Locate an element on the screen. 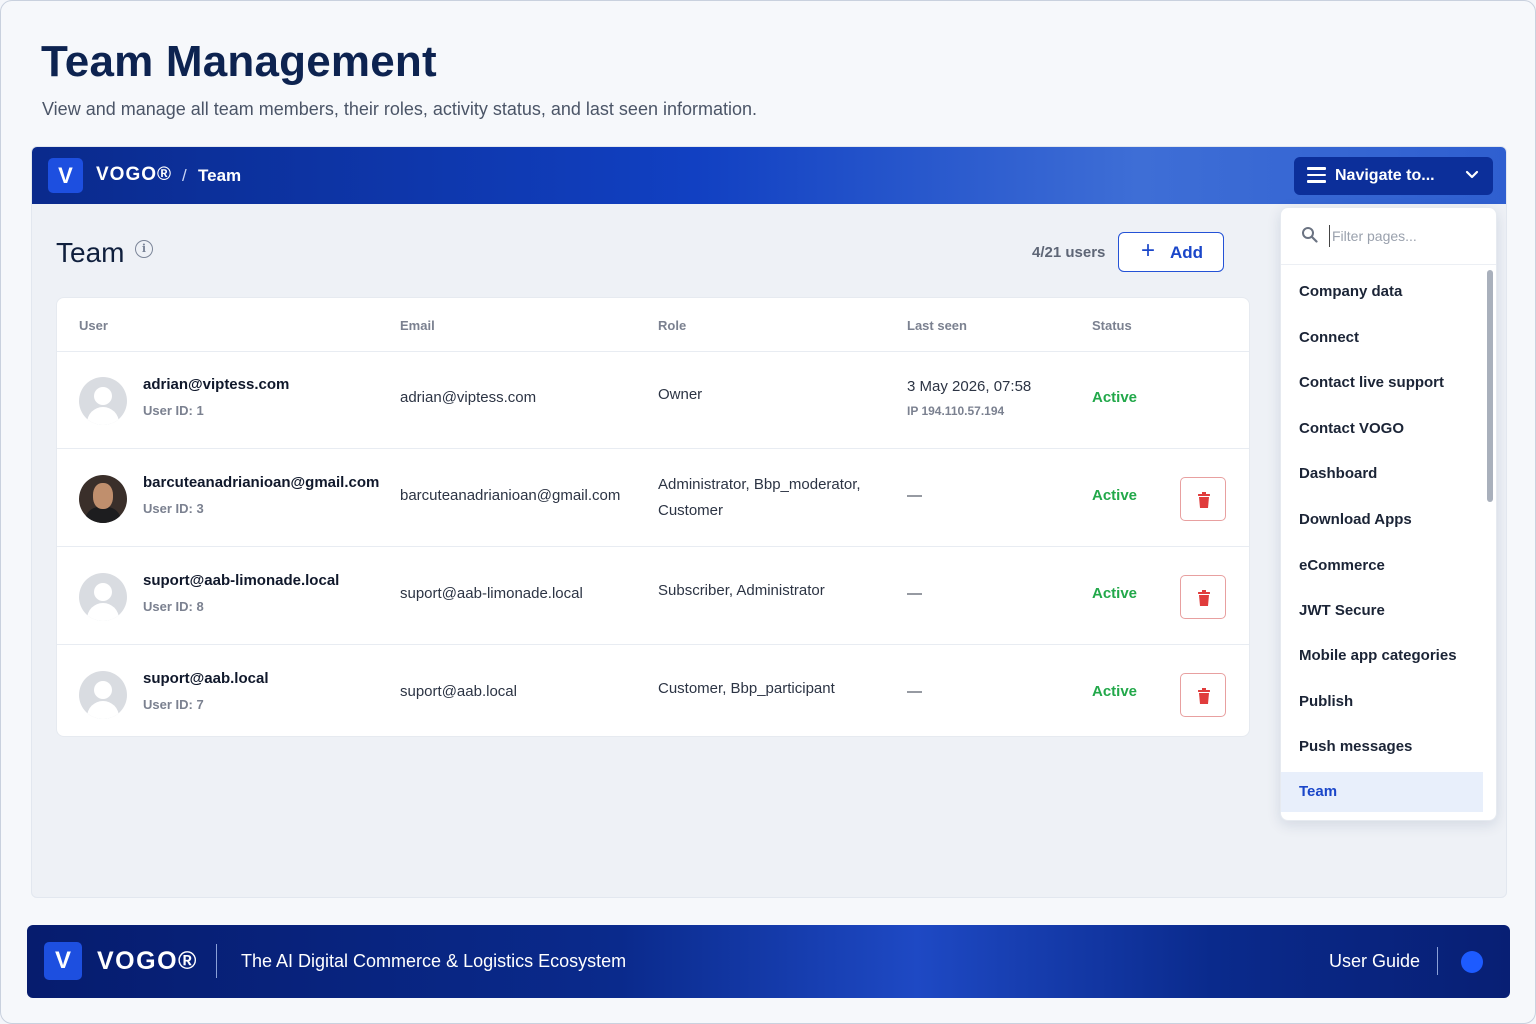 The image size is (1536, 1024). status-dot-icon is located at coordinates (1472, 962).